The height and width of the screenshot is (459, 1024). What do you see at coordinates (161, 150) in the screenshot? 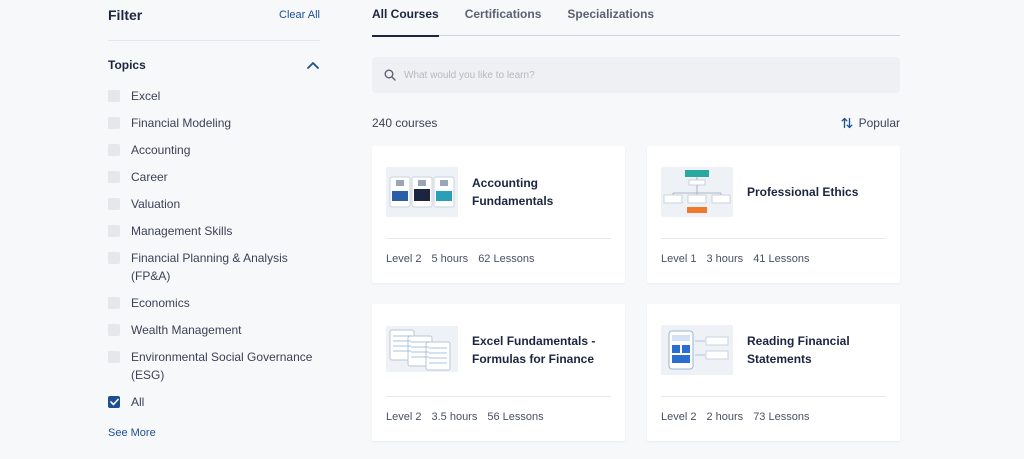
I see `topic-label: Accounting` at bounding box center [161, 150].